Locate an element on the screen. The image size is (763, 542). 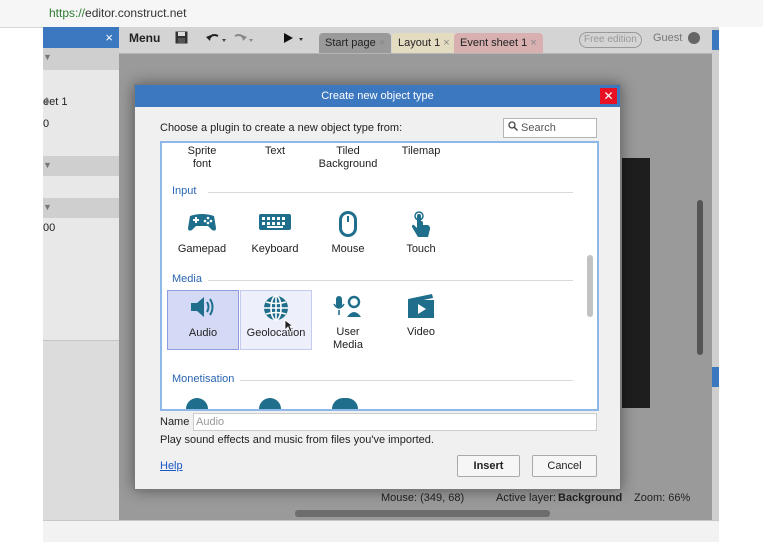
touch-icon is located at coordinates (421, 226).